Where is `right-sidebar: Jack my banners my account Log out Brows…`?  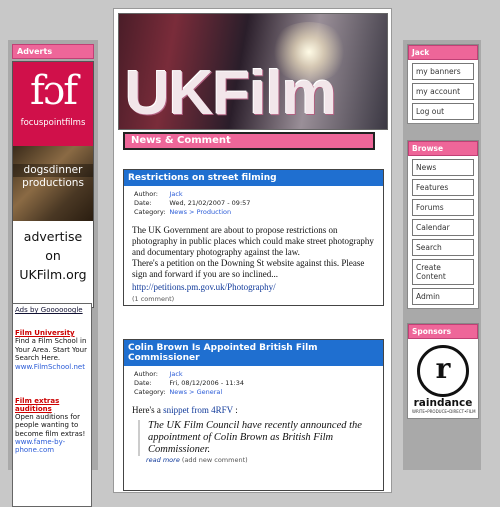
right-sidebar: Jack my banners my account Log out Brows… is located at coordinates (442, 255).